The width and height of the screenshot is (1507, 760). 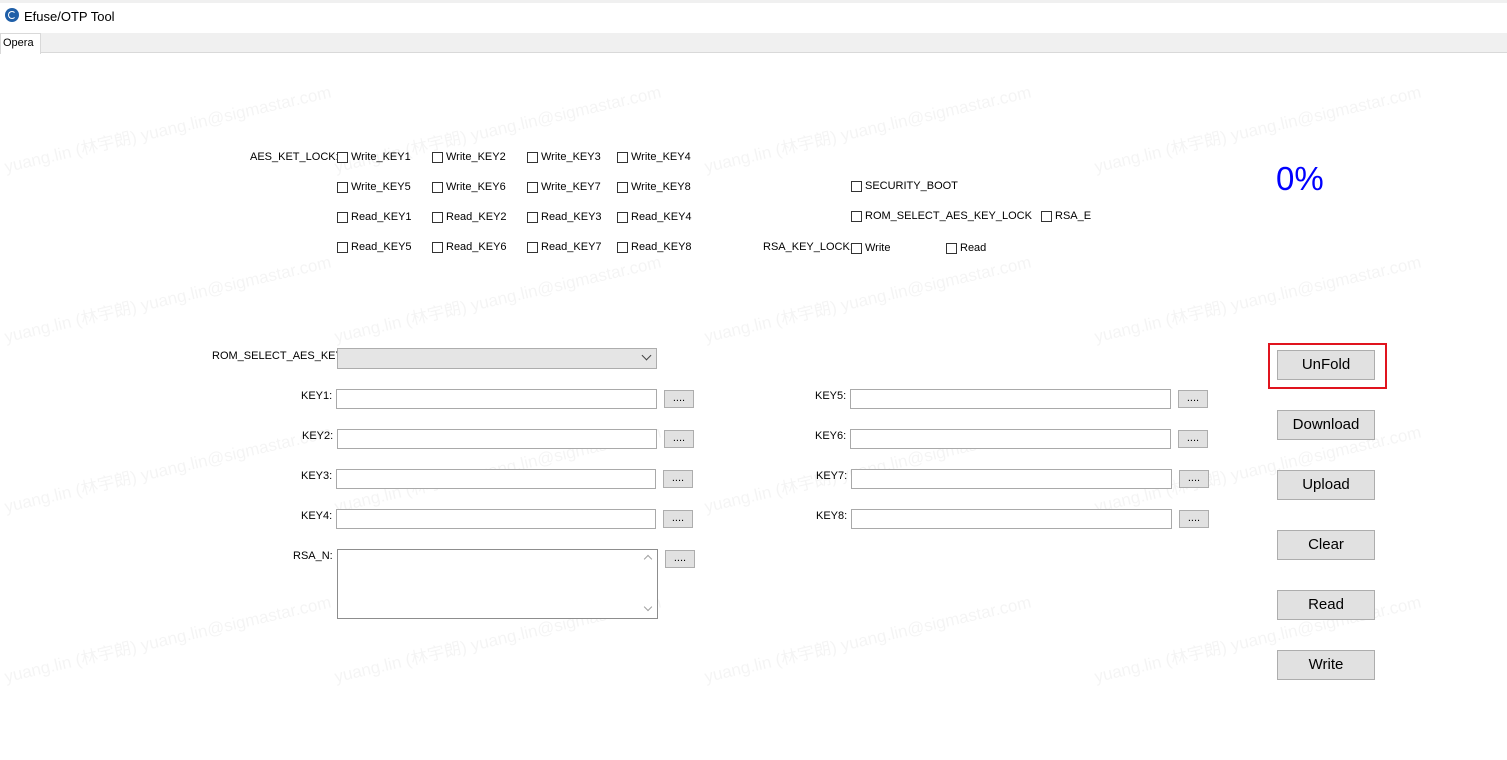 What do you see at coordinates (904, 186) in the screenshot?
I see `checkbox-security-boot: SECURITY_BOOT` at bounding box center [904, 186].